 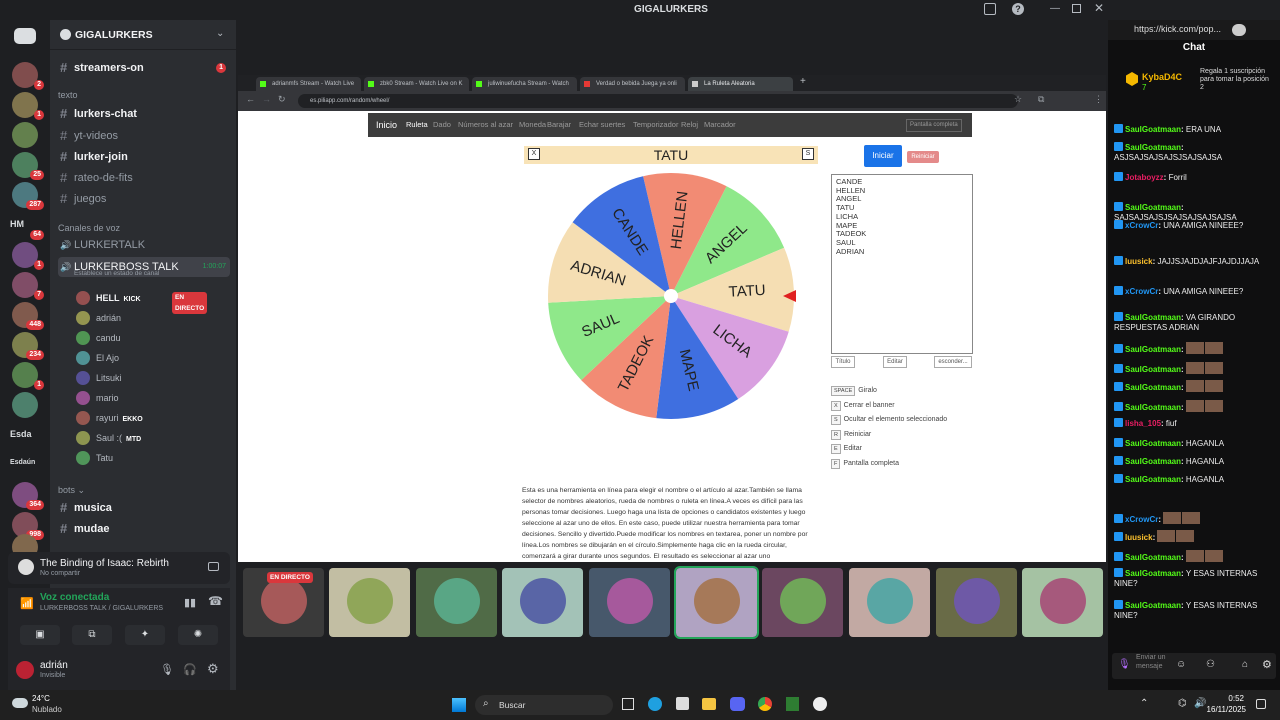 What do you see at coordinates (144, 114) in the screenshot?
I see `channel-lurkers-chat: # lurkers-chat` at bounding box center [144, 114].